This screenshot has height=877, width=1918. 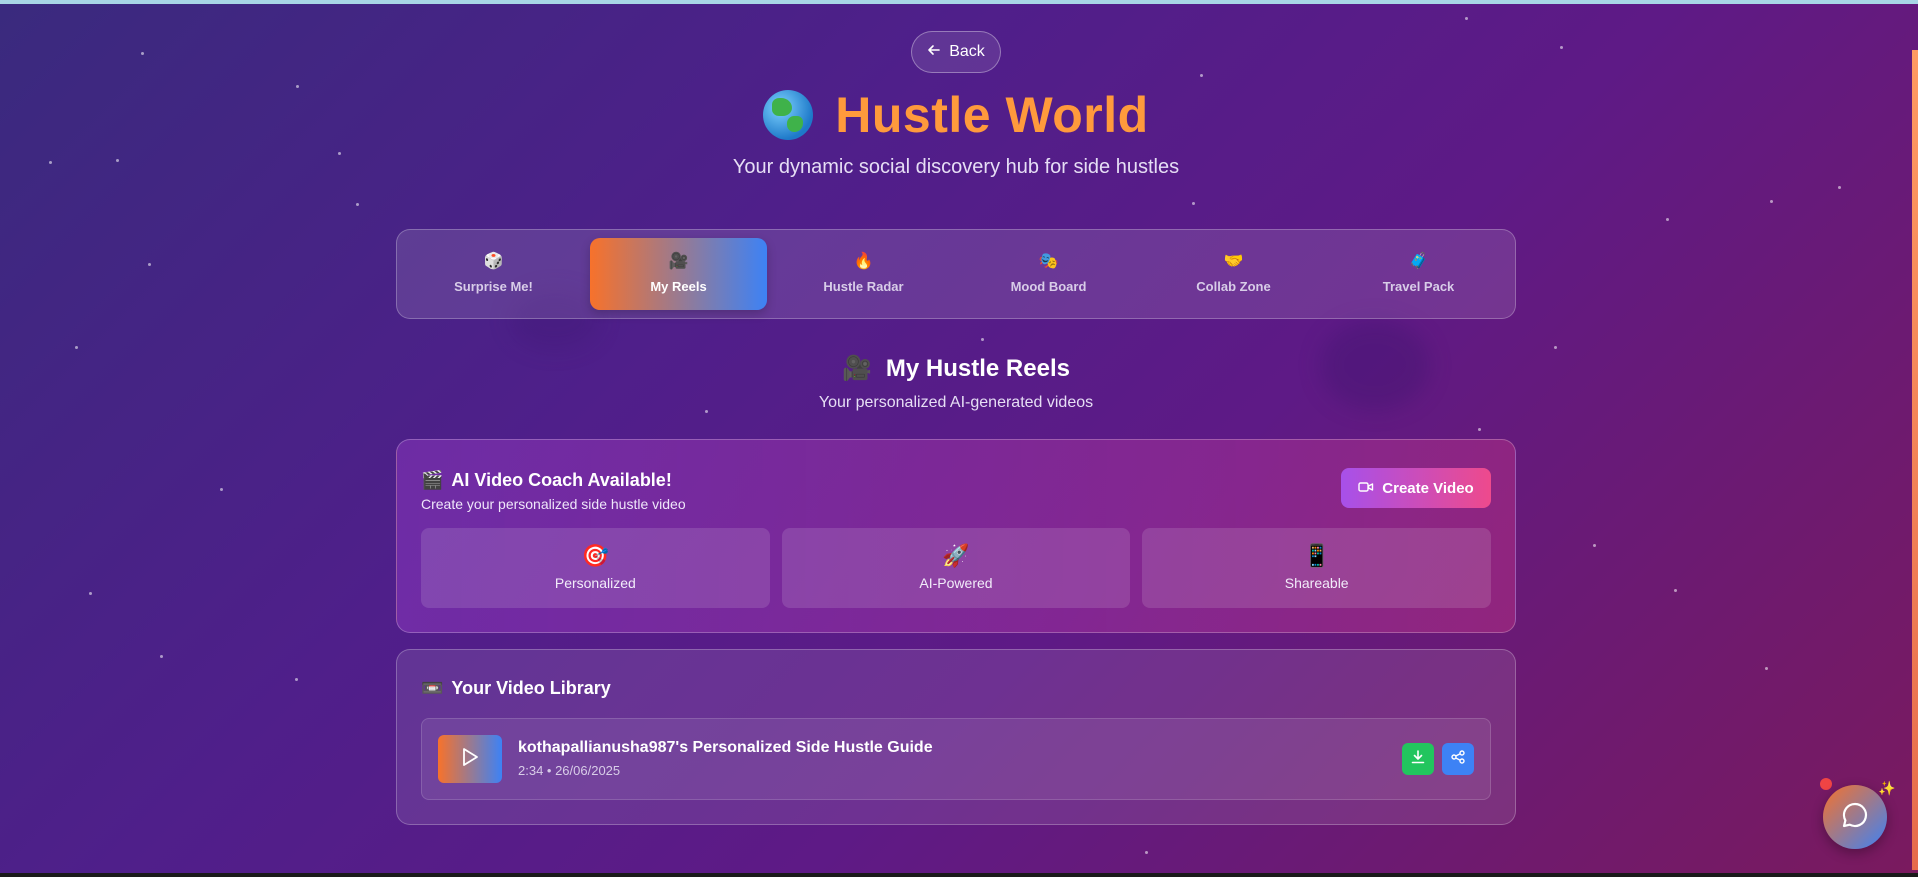 I want to click on feature-personalized: 🎯 Personalized, so click(x=595, y=568).